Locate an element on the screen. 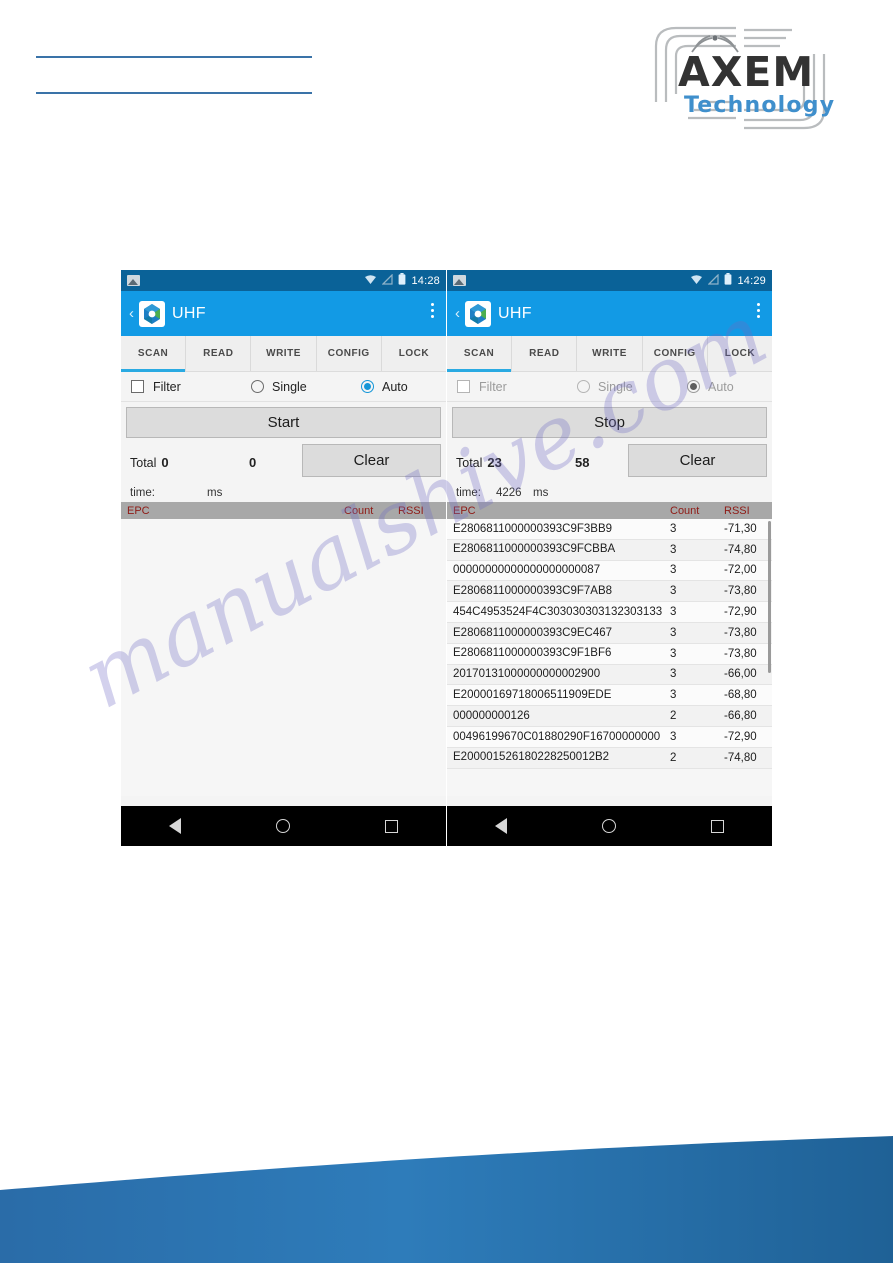 This screenshot has height=1263, width=893. cell-rssi: -71,30 is located at coordinates (740, 528).